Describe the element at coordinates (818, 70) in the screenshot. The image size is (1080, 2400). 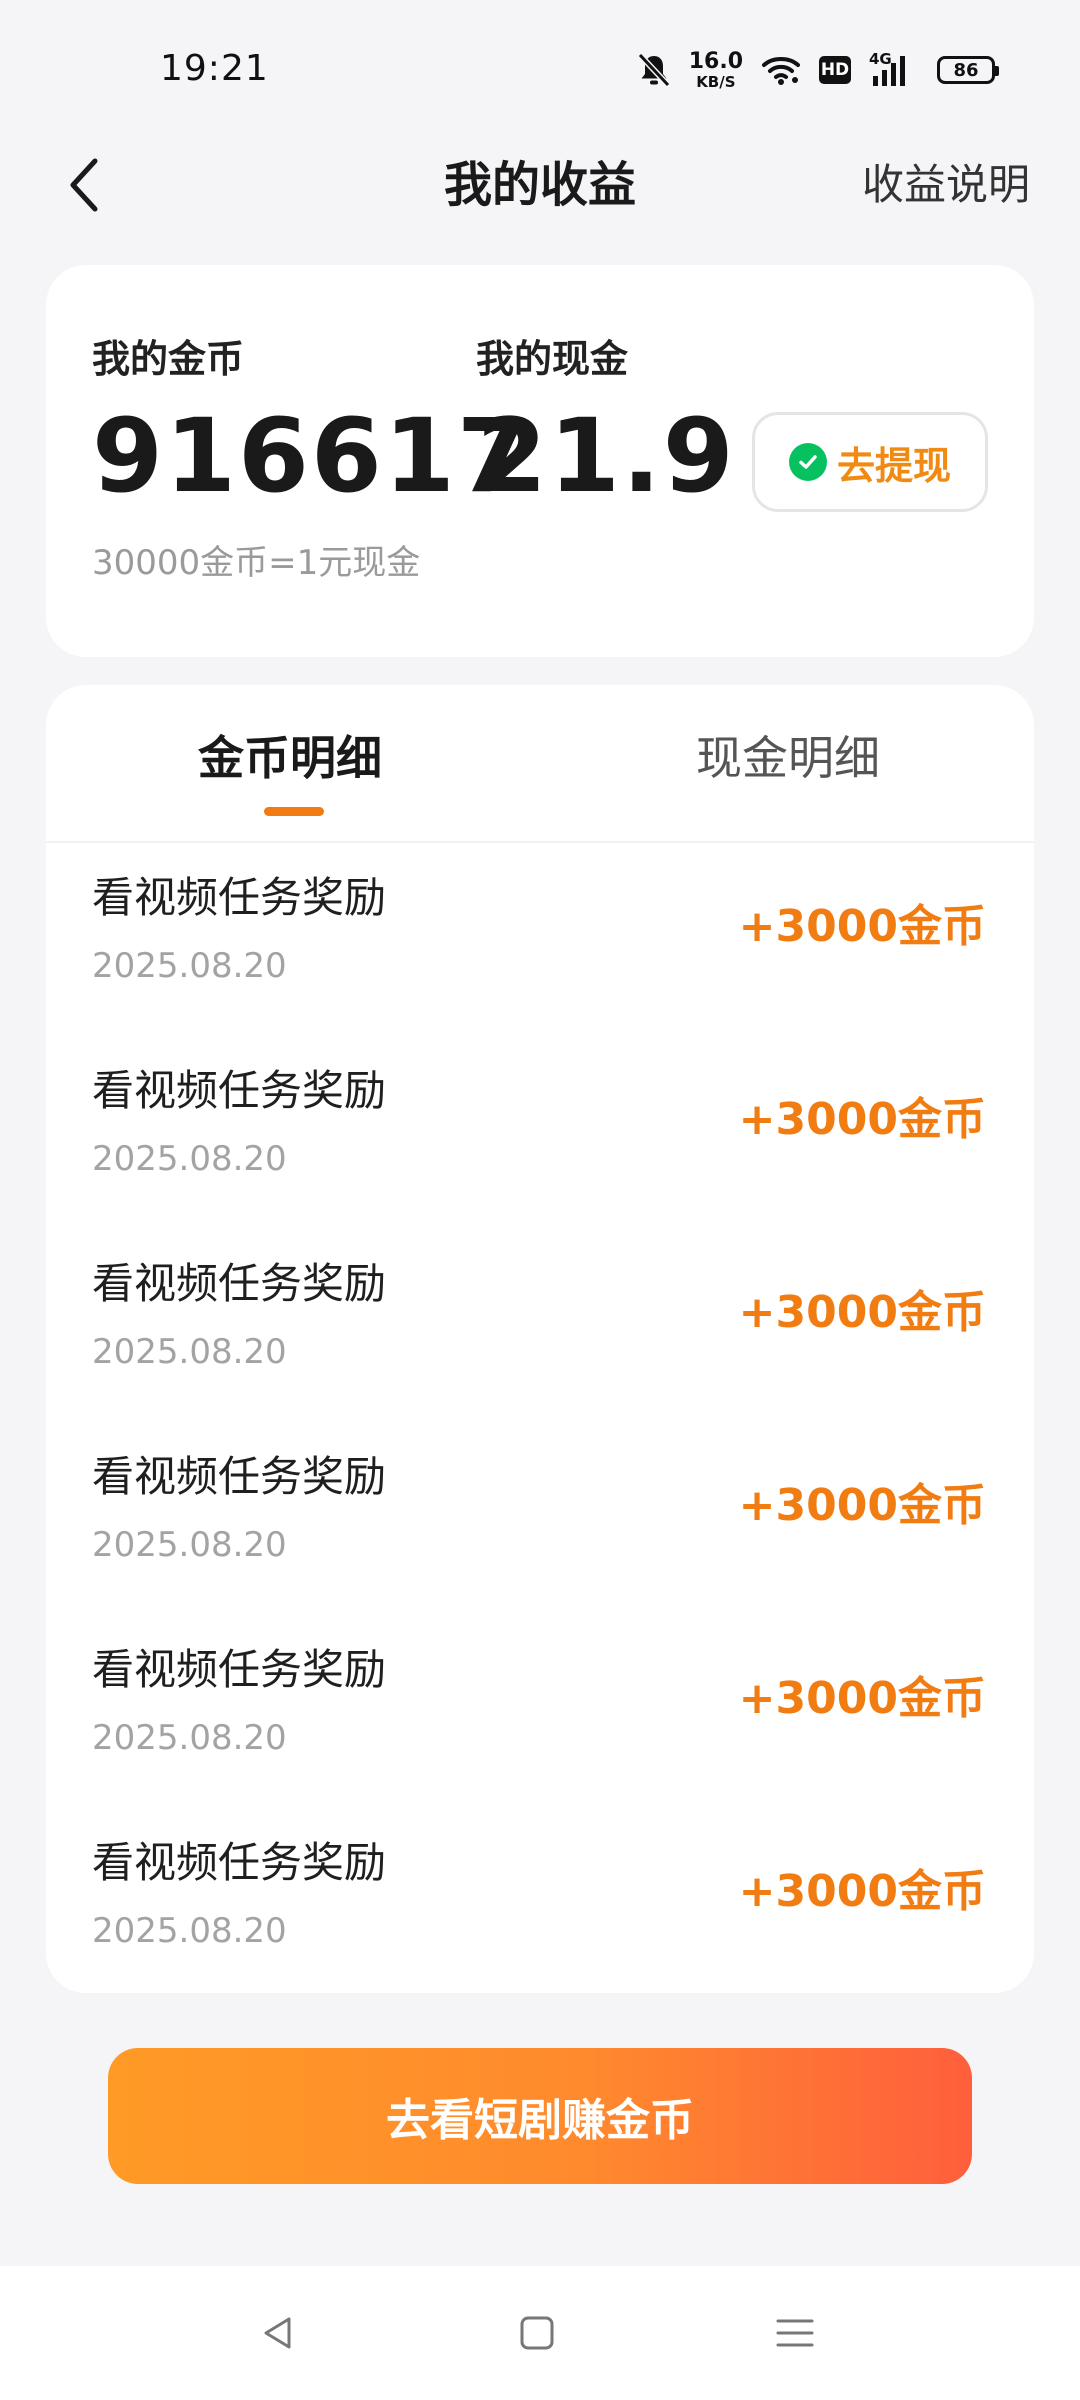
I see `status-icons: 16.0 KB/S HD 4G 86` at that location.